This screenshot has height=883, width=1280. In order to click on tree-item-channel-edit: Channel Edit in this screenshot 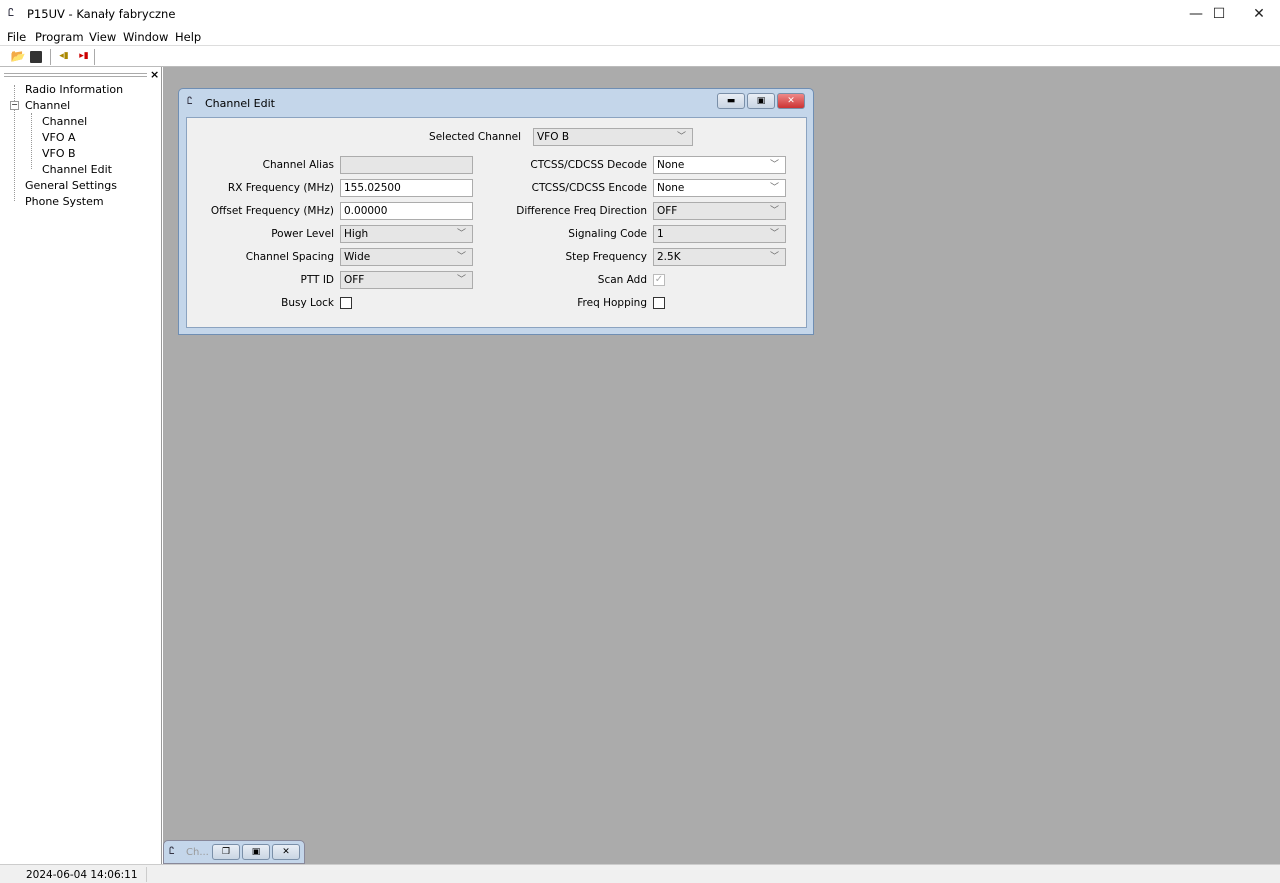, I will do `click(77, 169)`.